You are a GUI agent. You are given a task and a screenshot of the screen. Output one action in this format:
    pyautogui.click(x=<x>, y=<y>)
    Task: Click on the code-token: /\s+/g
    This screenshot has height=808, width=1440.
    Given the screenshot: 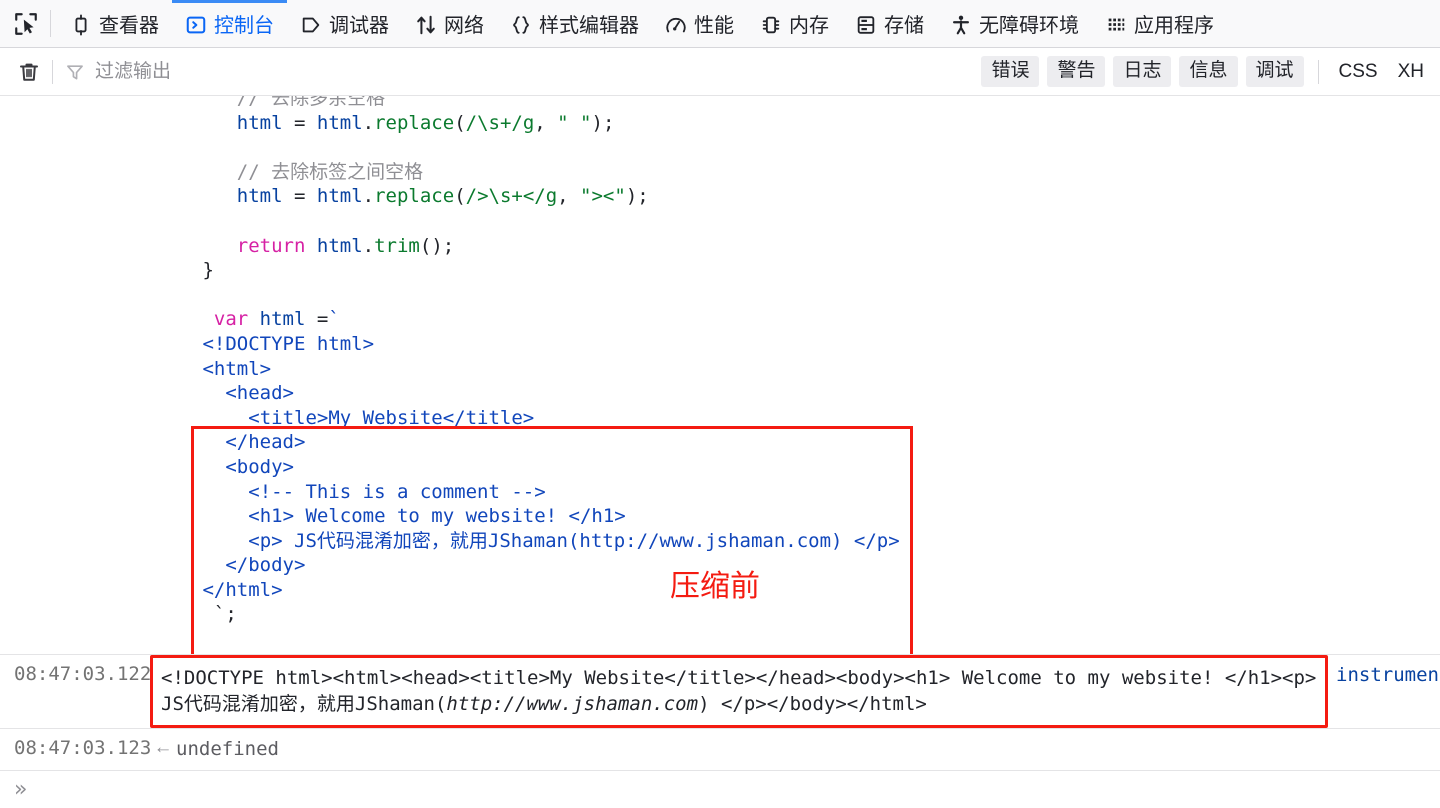 What is the action you would take?
    pyautogui.click(x=500, y=122)
    